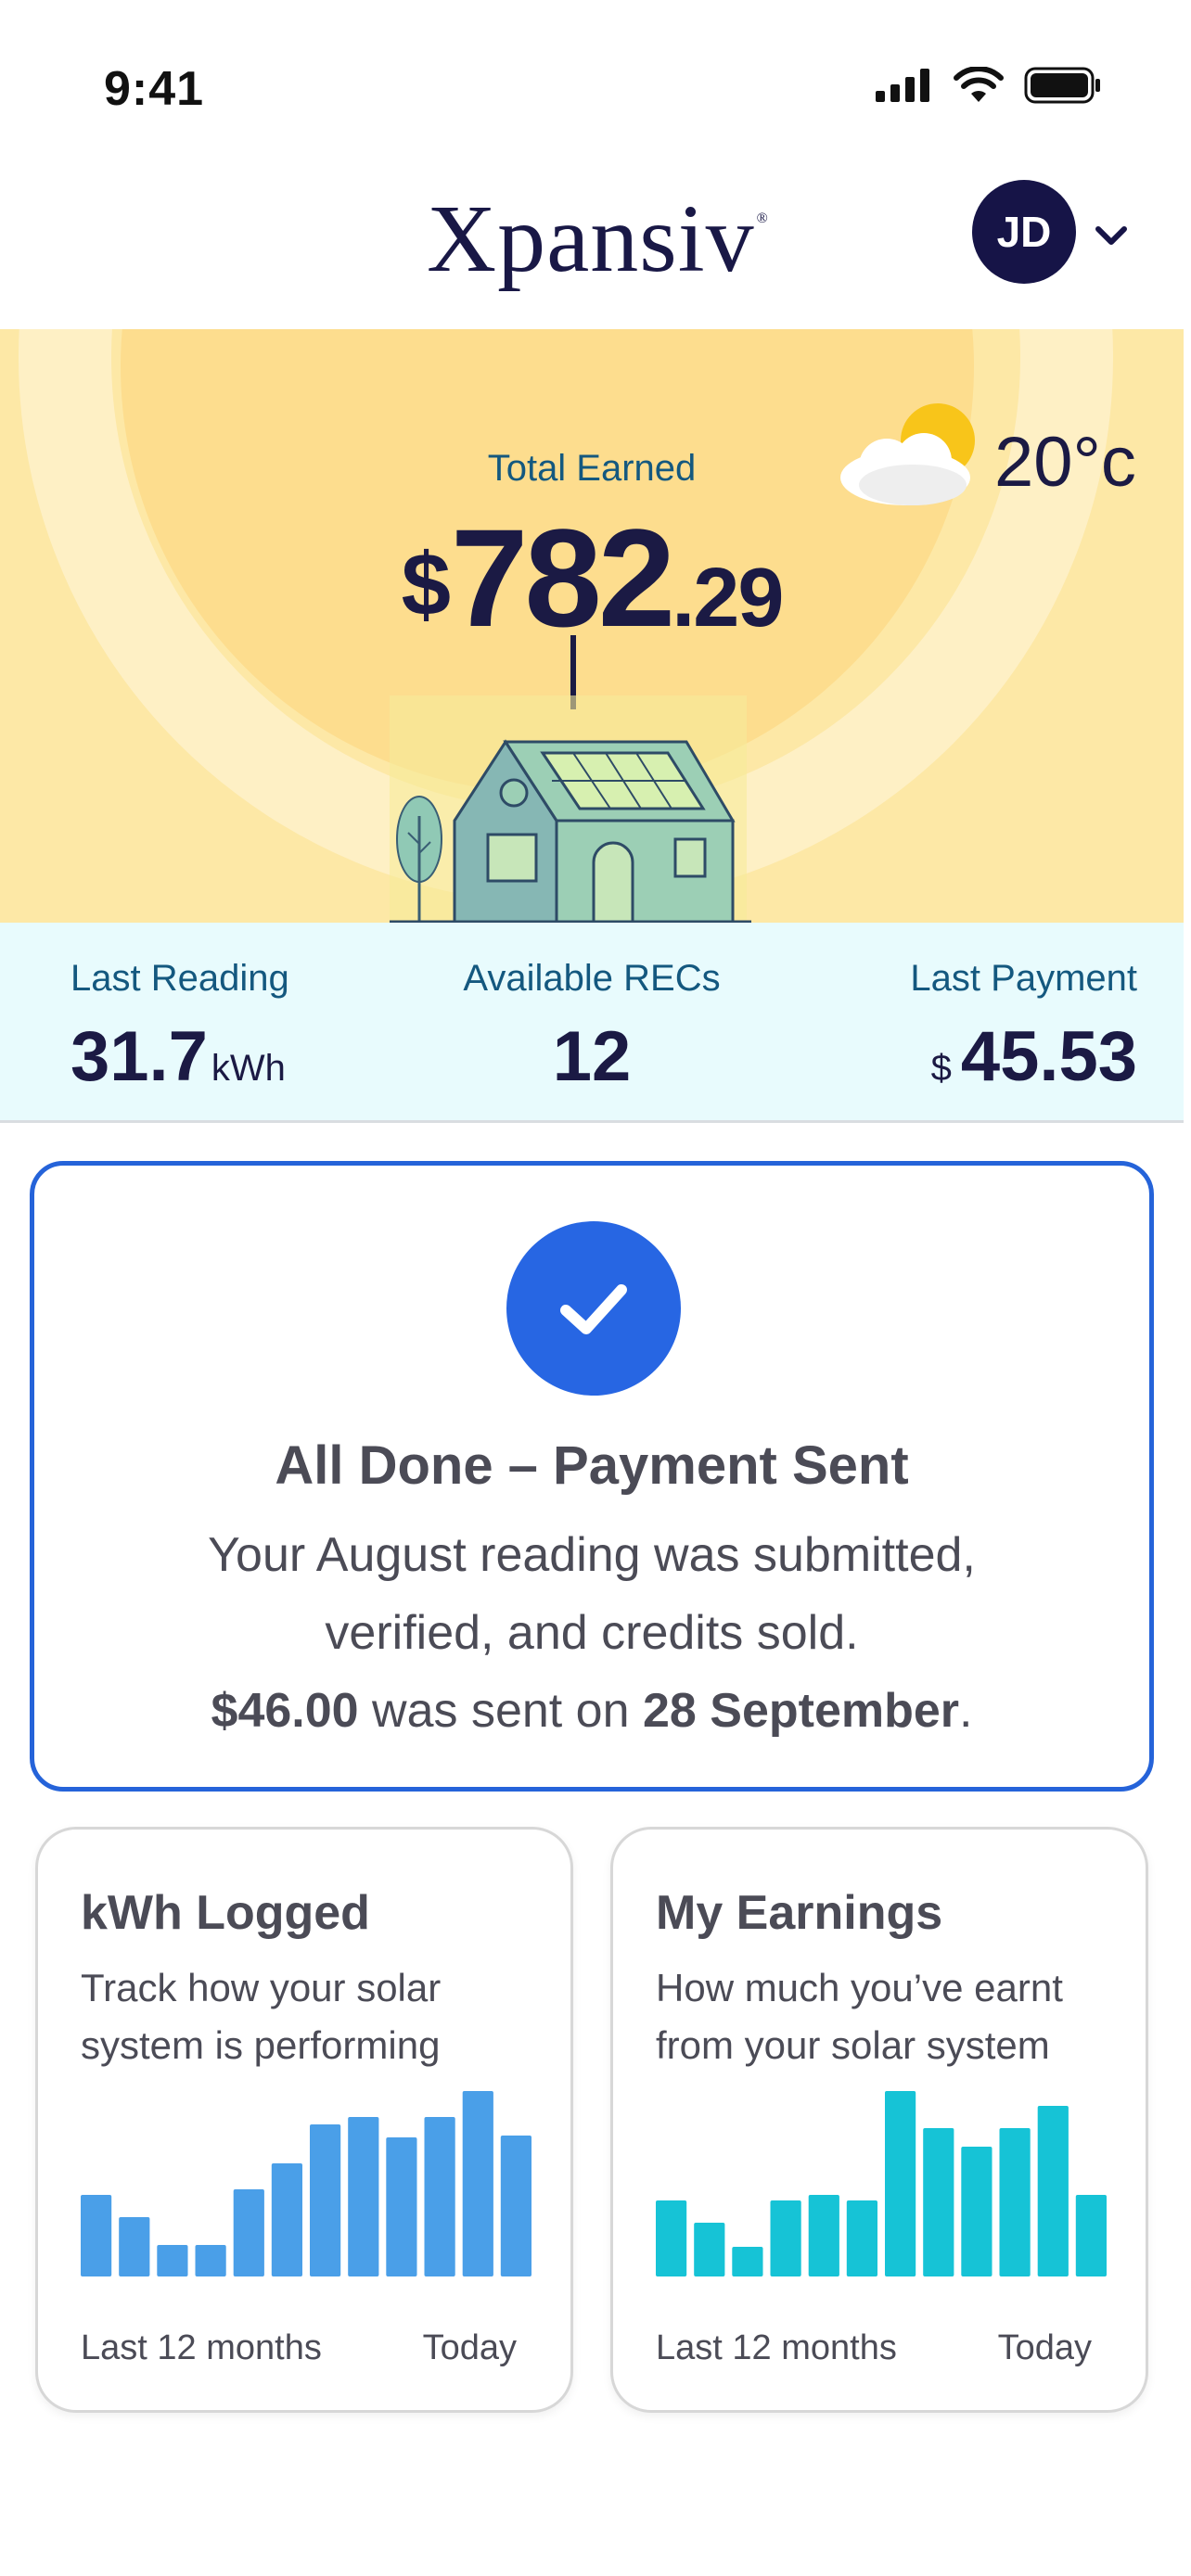  What do you see at coordinates (261, 2045) in the screenshot?
I see `kwh-subtitle-line-2: system is performing` at bounding box center [261, 2045].